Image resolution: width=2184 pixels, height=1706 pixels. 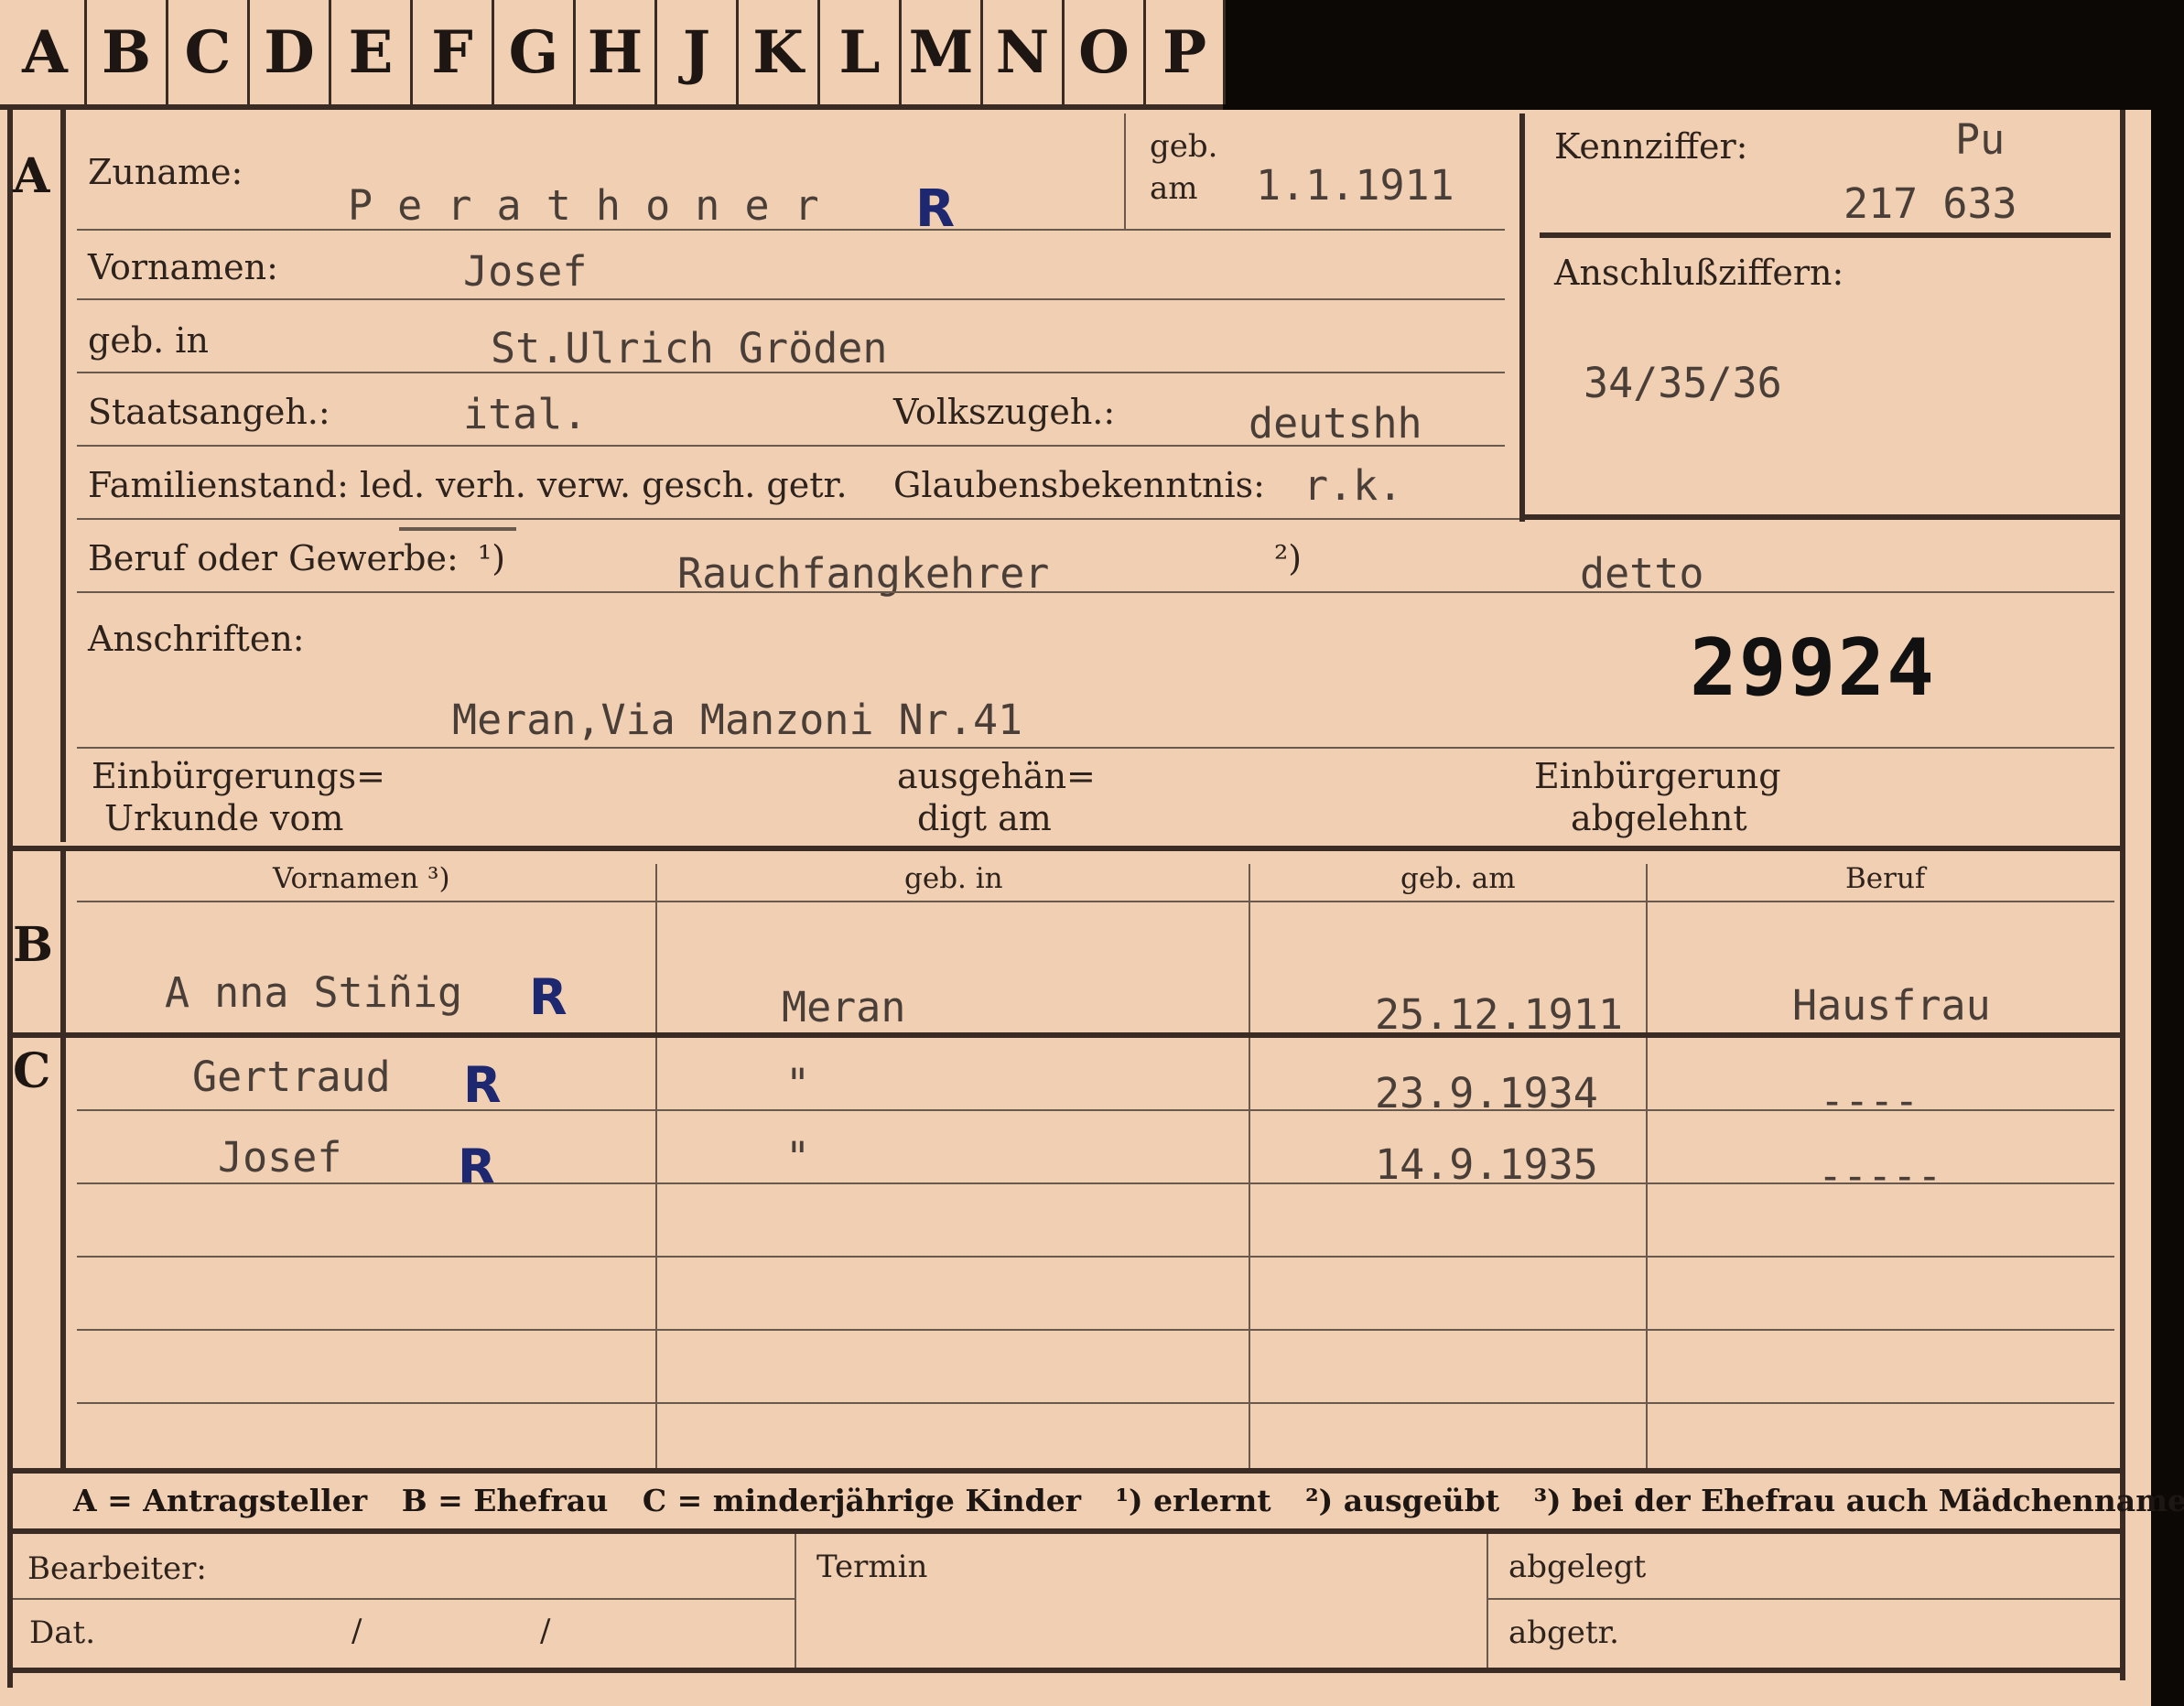 What do you see at coordinates (457, 529) in the screenshot?
I see `familienstand-underline-verh` at bounding box center [457, 529].